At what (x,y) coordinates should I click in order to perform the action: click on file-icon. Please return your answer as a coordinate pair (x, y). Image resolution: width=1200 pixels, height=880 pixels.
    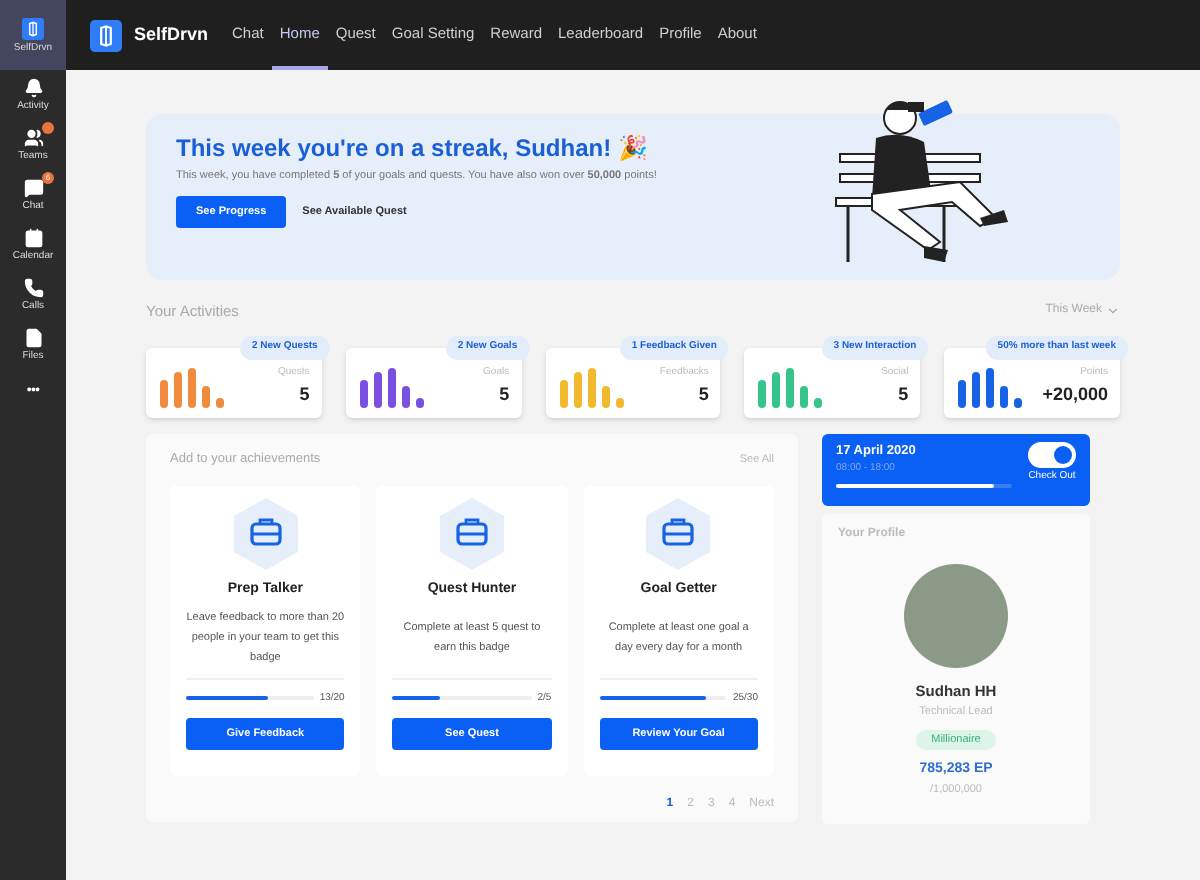
    Looking at the image, I should click on (33, 338).